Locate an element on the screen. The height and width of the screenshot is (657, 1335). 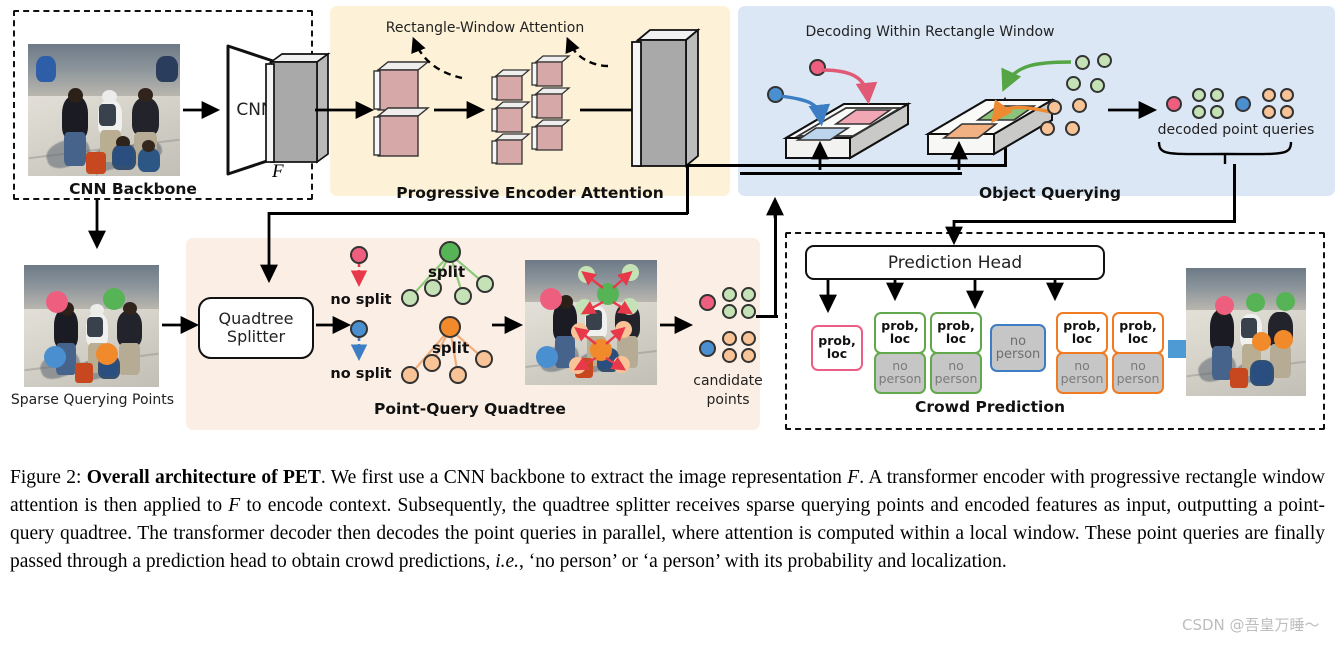
crowd-image-sparse-points is located at coordinates (91, 326).